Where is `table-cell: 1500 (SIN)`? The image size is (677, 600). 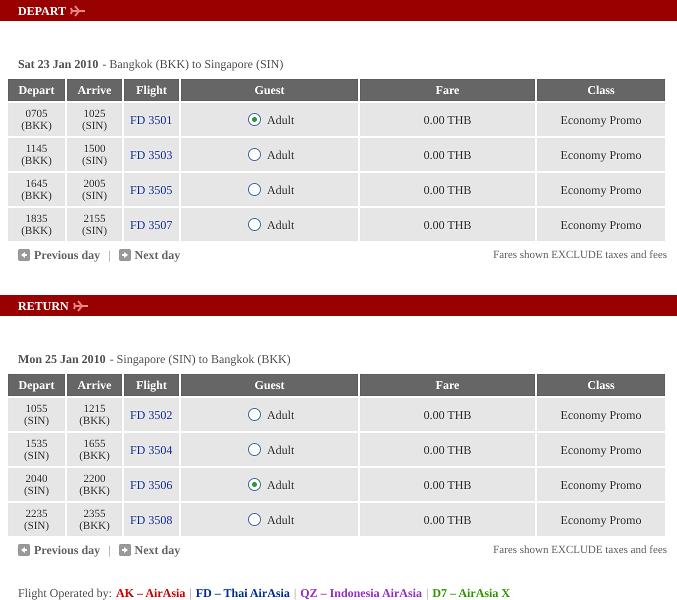
table-cell: 1500 (SIN) is located at coordinates (94, 154).